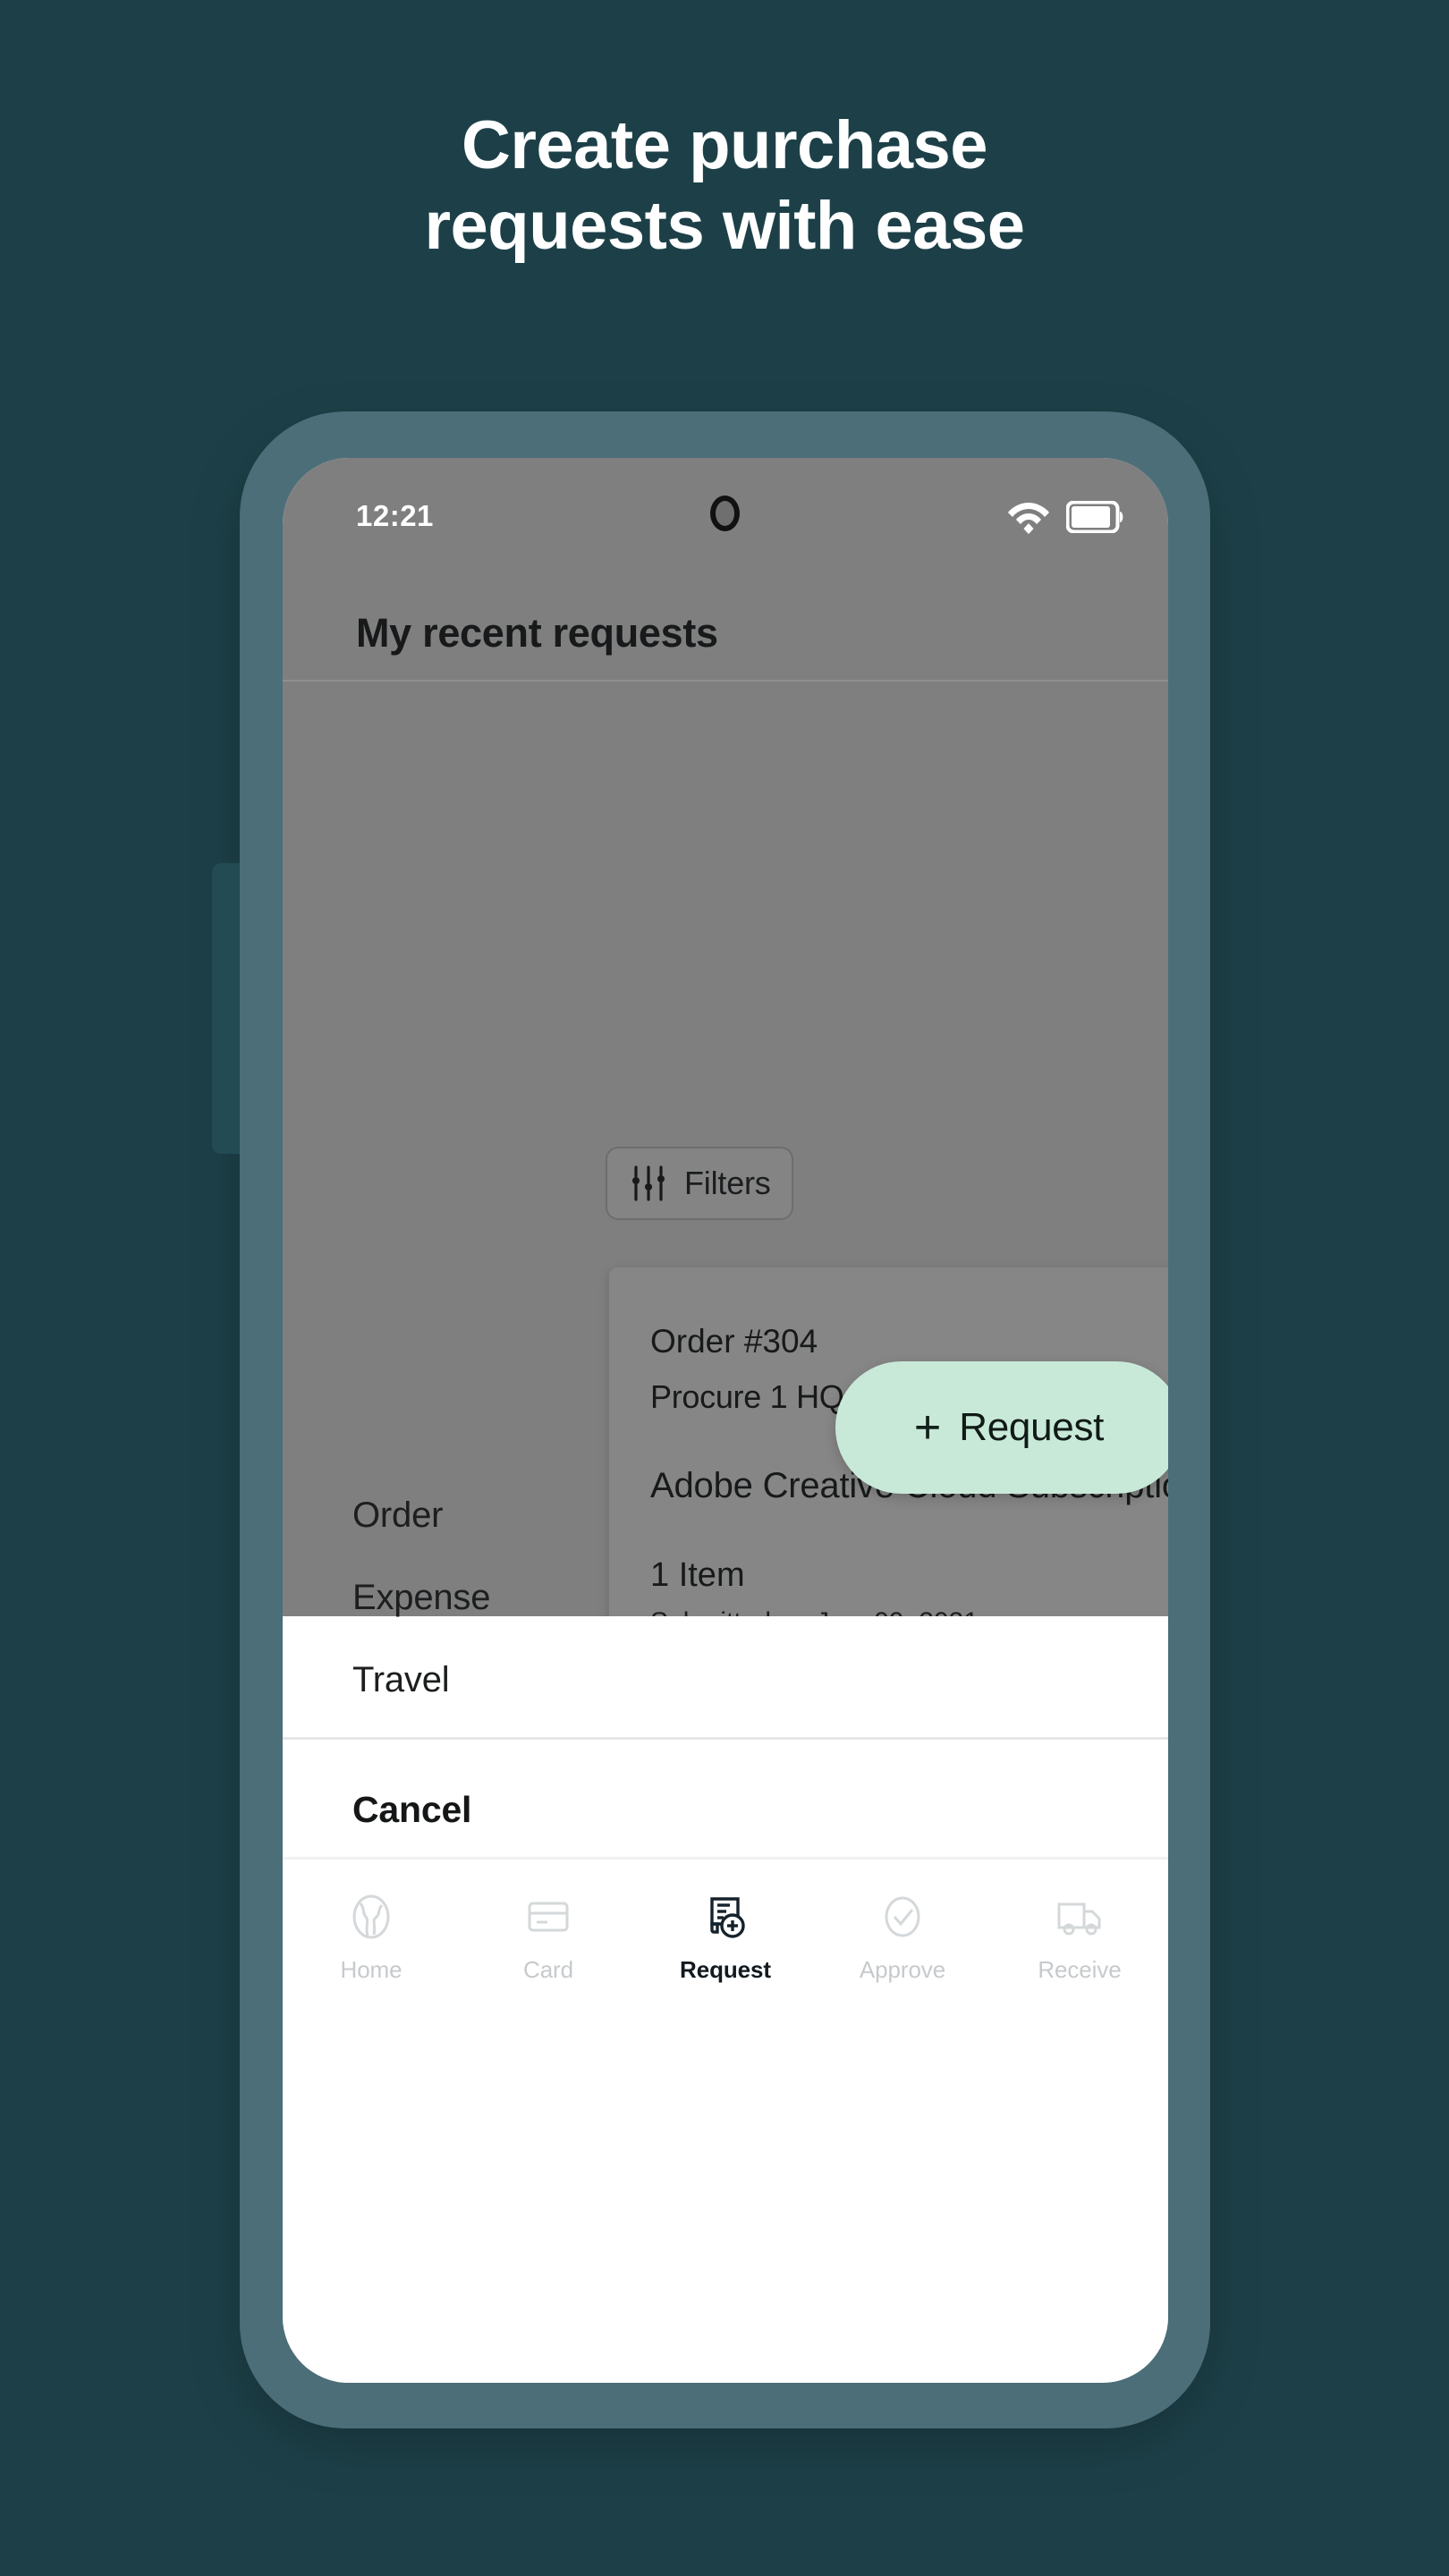  What do you see at coordinates (227, 1008) in the screenshot?
I see `phone-side-button` at bounding box center [227, 1008].